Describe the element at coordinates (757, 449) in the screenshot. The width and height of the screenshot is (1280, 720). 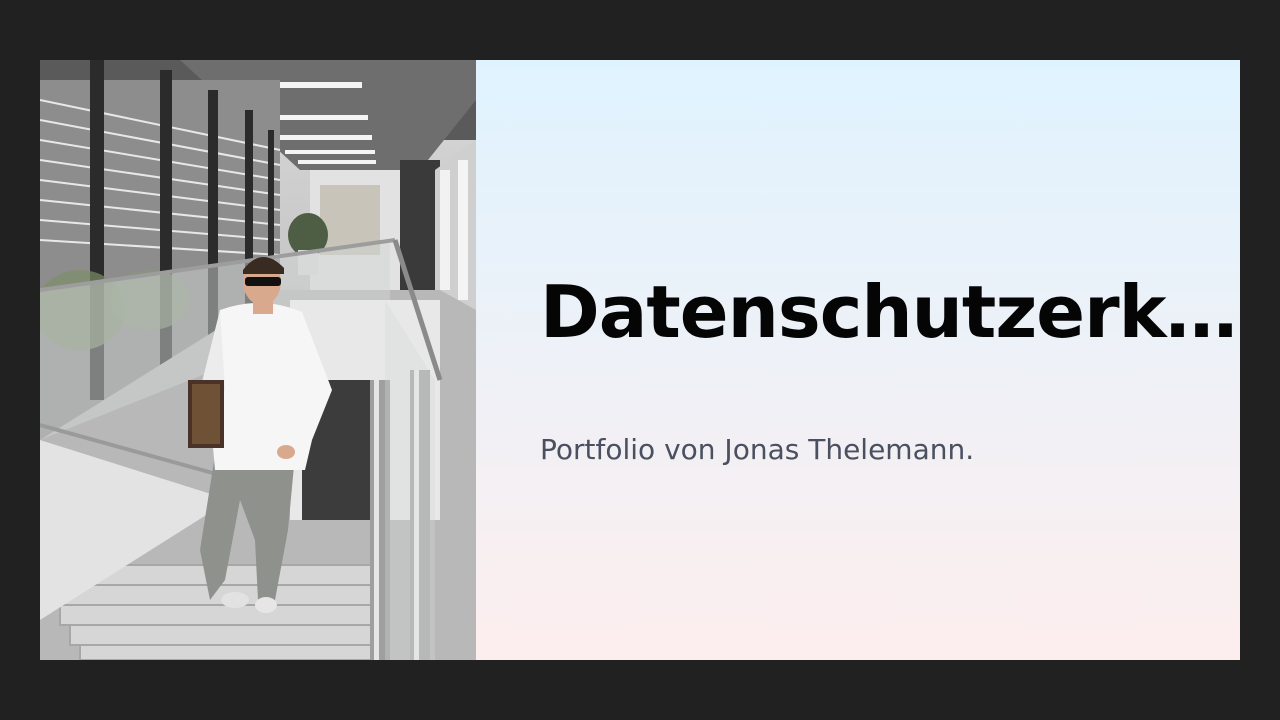
I see `slide-subtitle: Portfolio von Jonas Thelemann.` at that location.